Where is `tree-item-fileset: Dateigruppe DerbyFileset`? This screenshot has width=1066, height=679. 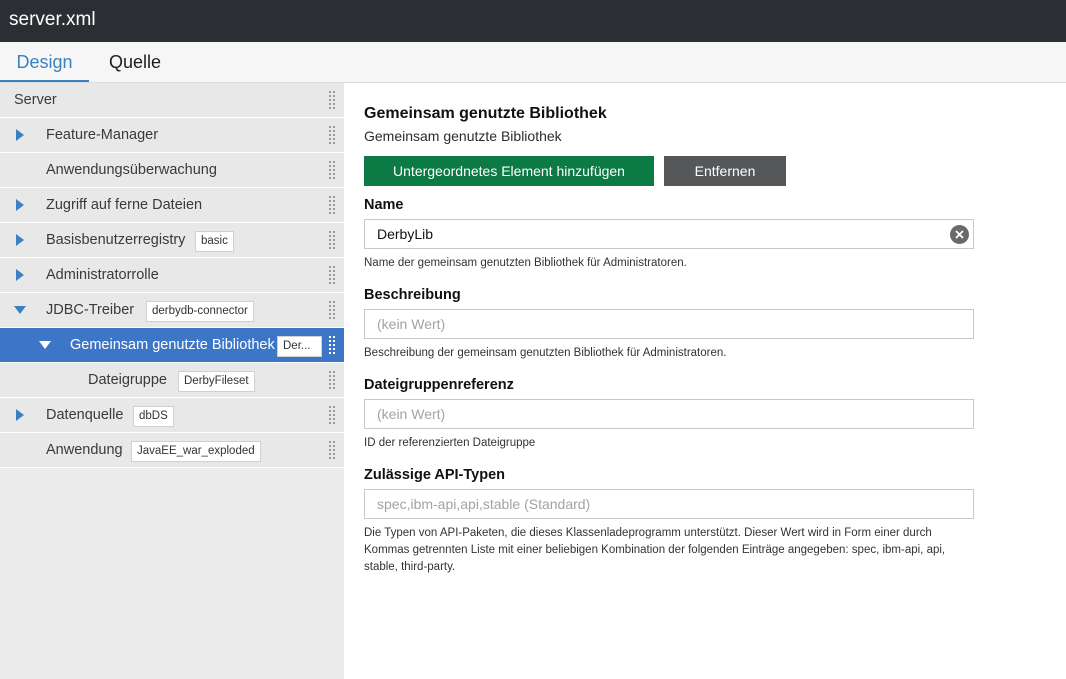 tree-item-fileset: Dateigruppe DerbyFileset is located at coordinates (172, 380).